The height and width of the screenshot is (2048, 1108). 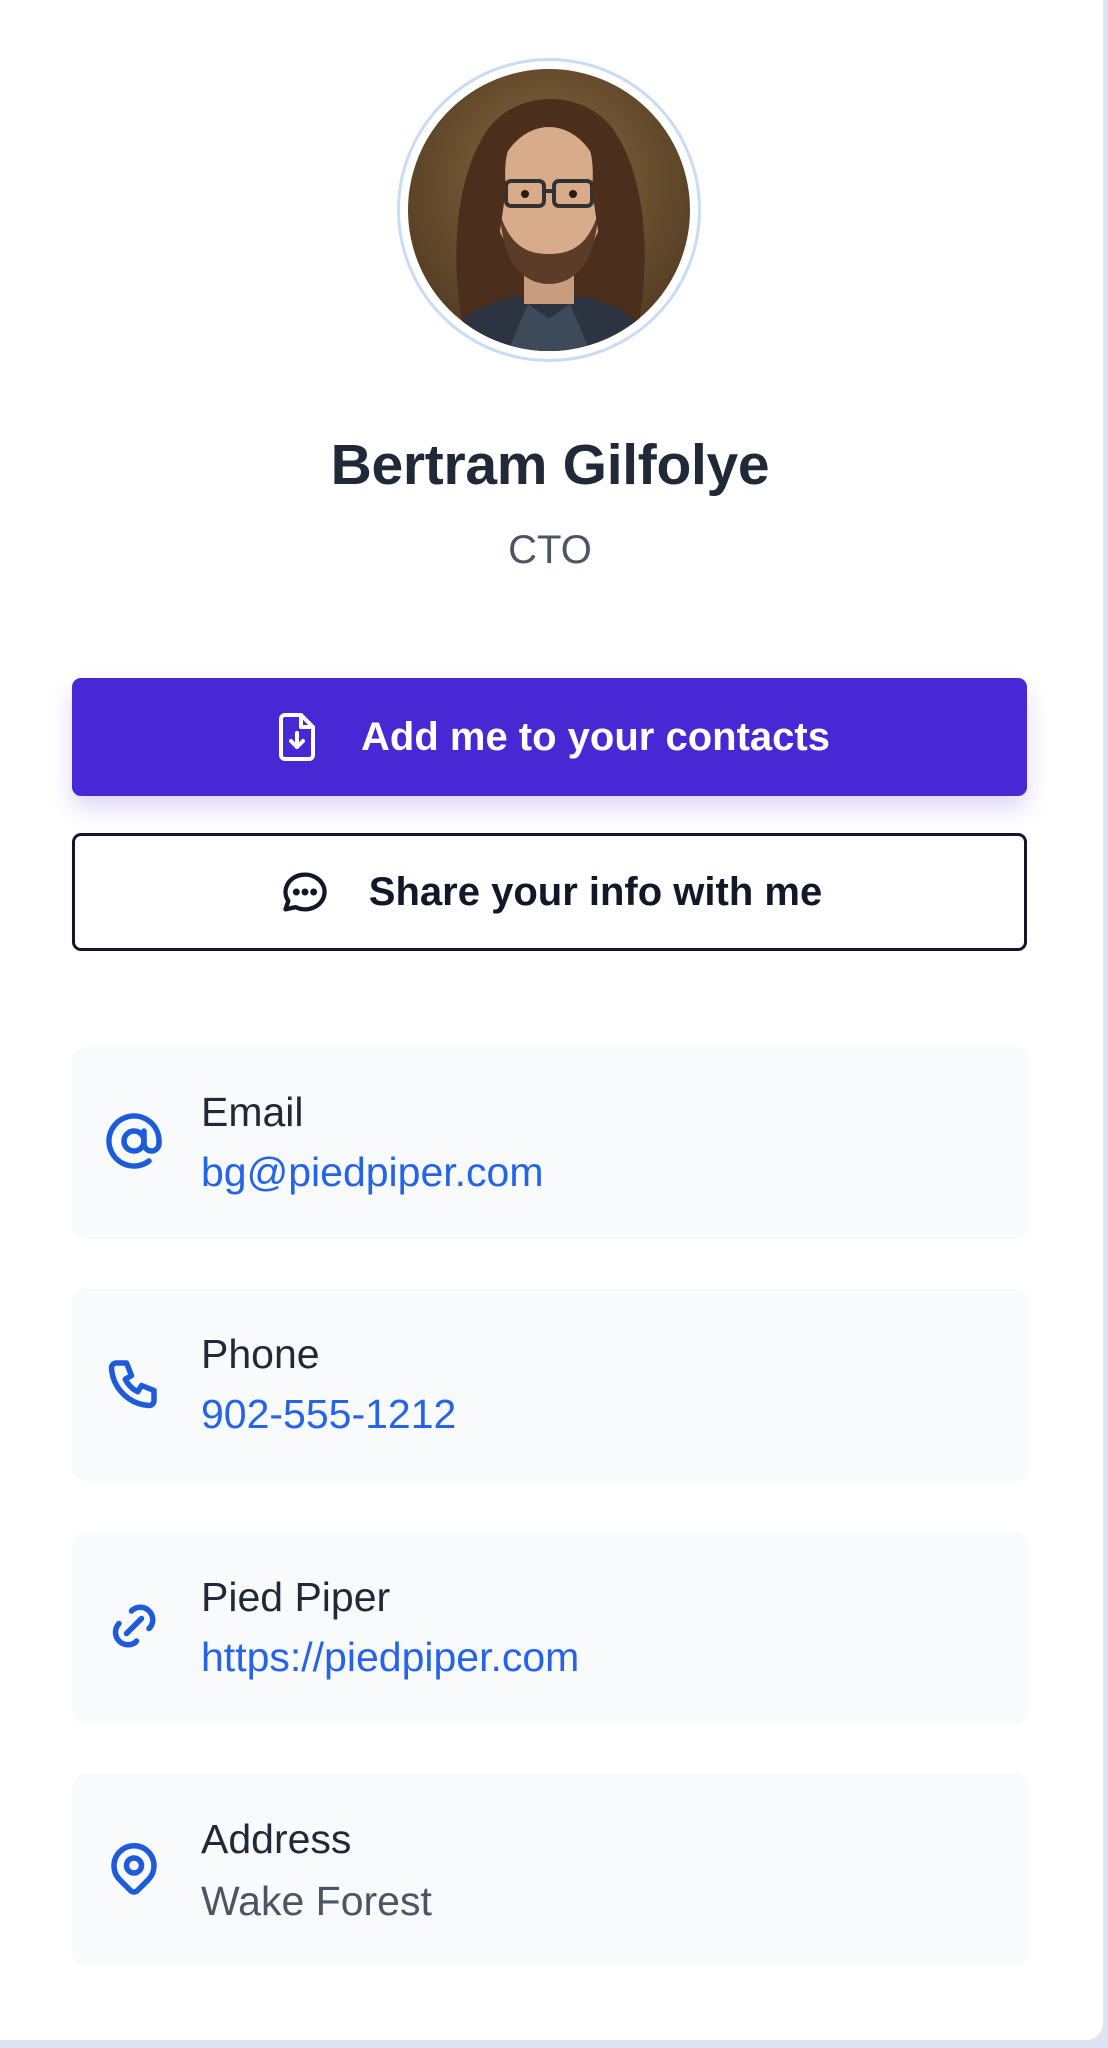 What do you see at coordinates (296, 1597) in the screenshot?
I see `website-label: Pied Piper` at bounding box center [296, 1597].